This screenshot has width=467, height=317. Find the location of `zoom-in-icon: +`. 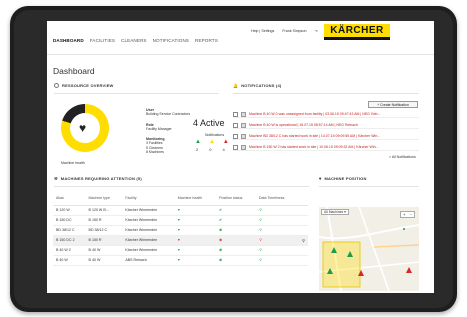

zoom-in-icon: + is located at coordinates (404, 215).